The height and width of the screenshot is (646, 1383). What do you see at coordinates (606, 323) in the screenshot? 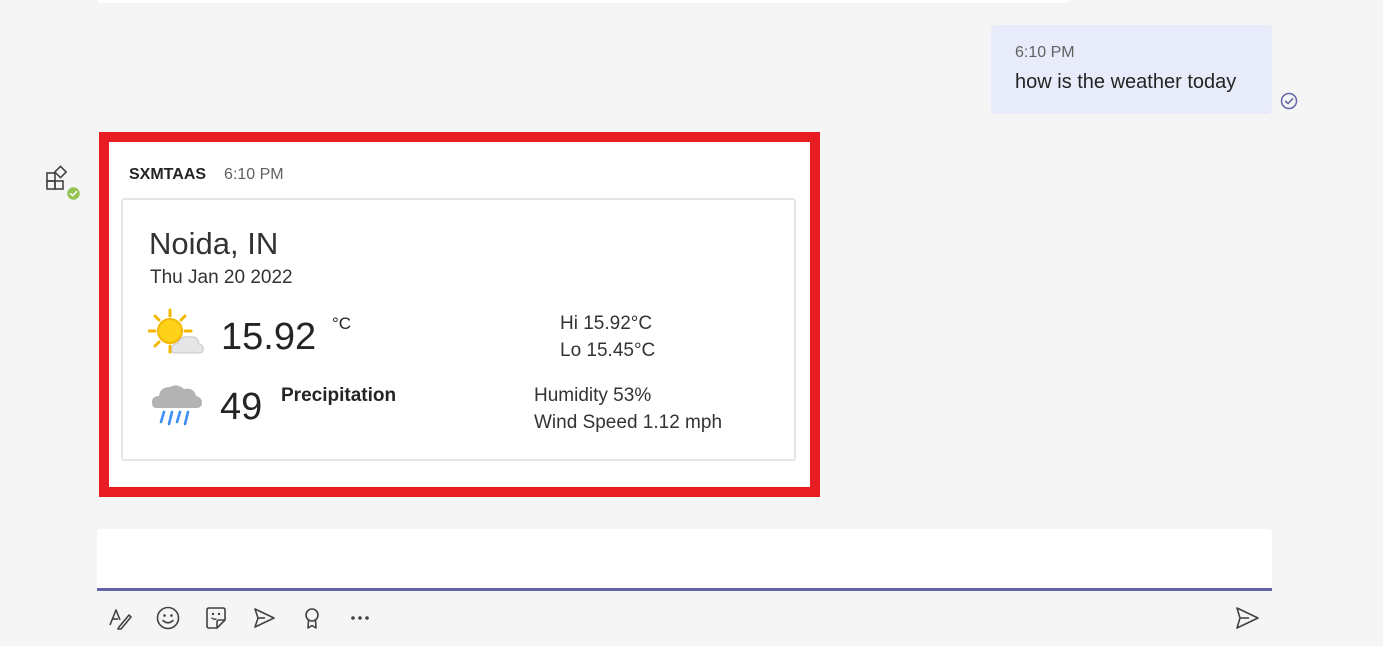
I see `high-temperature: Hi 15.92°C` at bounding box center [606, 323].